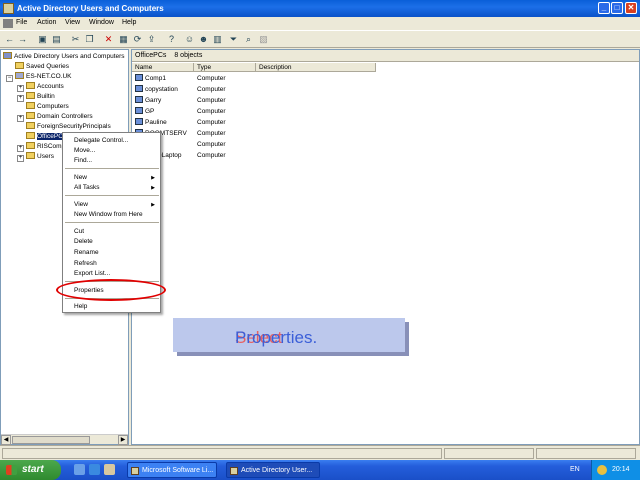 Image resolution: width=640 pixels, height=480 pixels. Describe the element at coordinates (94, 469) in the screenshot. I see `internet-explorer-icon` at that location.